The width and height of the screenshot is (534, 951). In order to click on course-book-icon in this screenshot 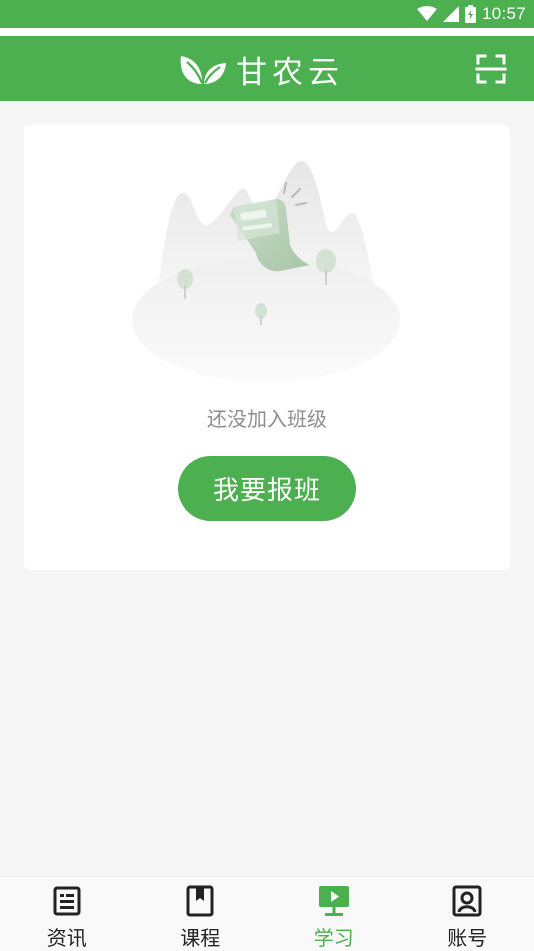, I will do `click(200, 901)`.